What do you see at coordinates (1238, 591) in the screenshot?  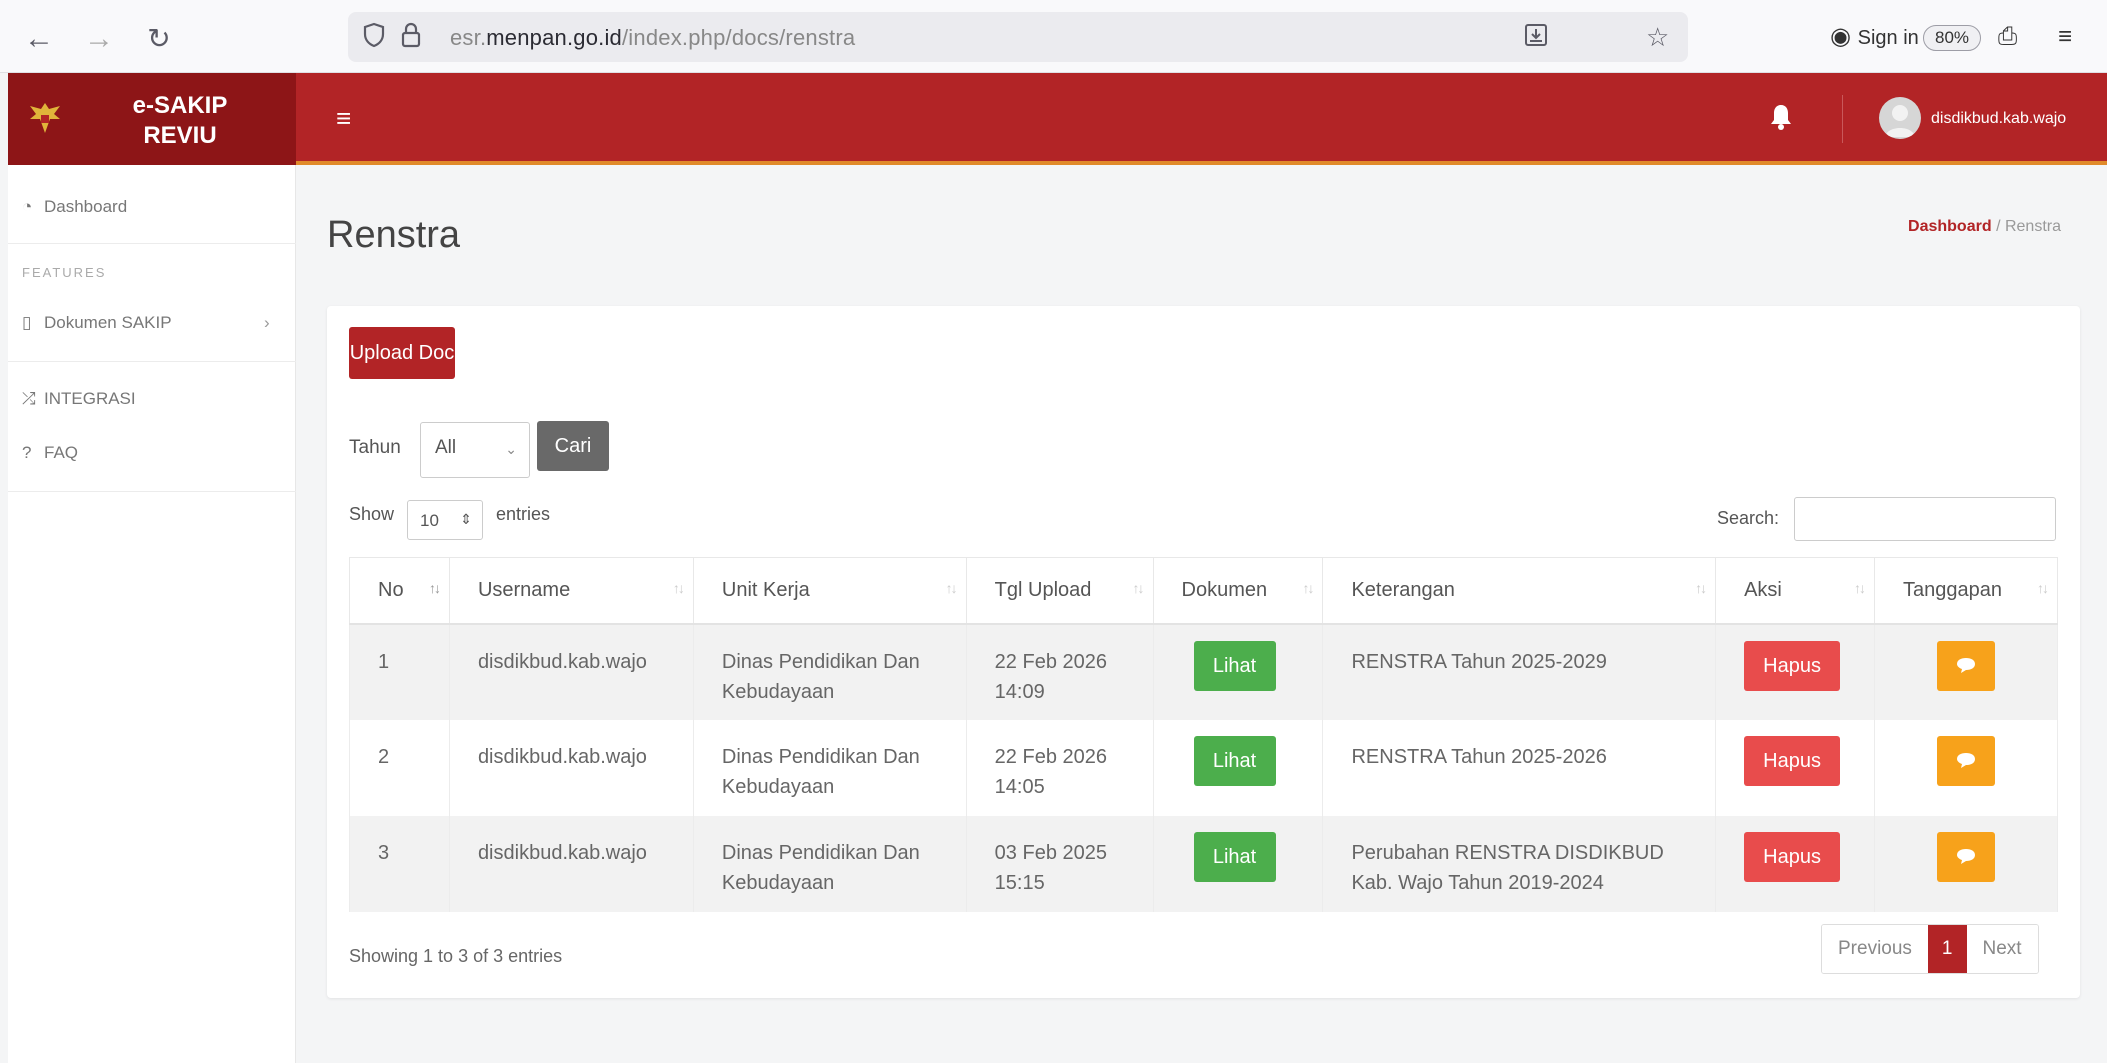 I see `column-header-dokumen: Dokumen ↑↓` at bounding box center [1238, 591].